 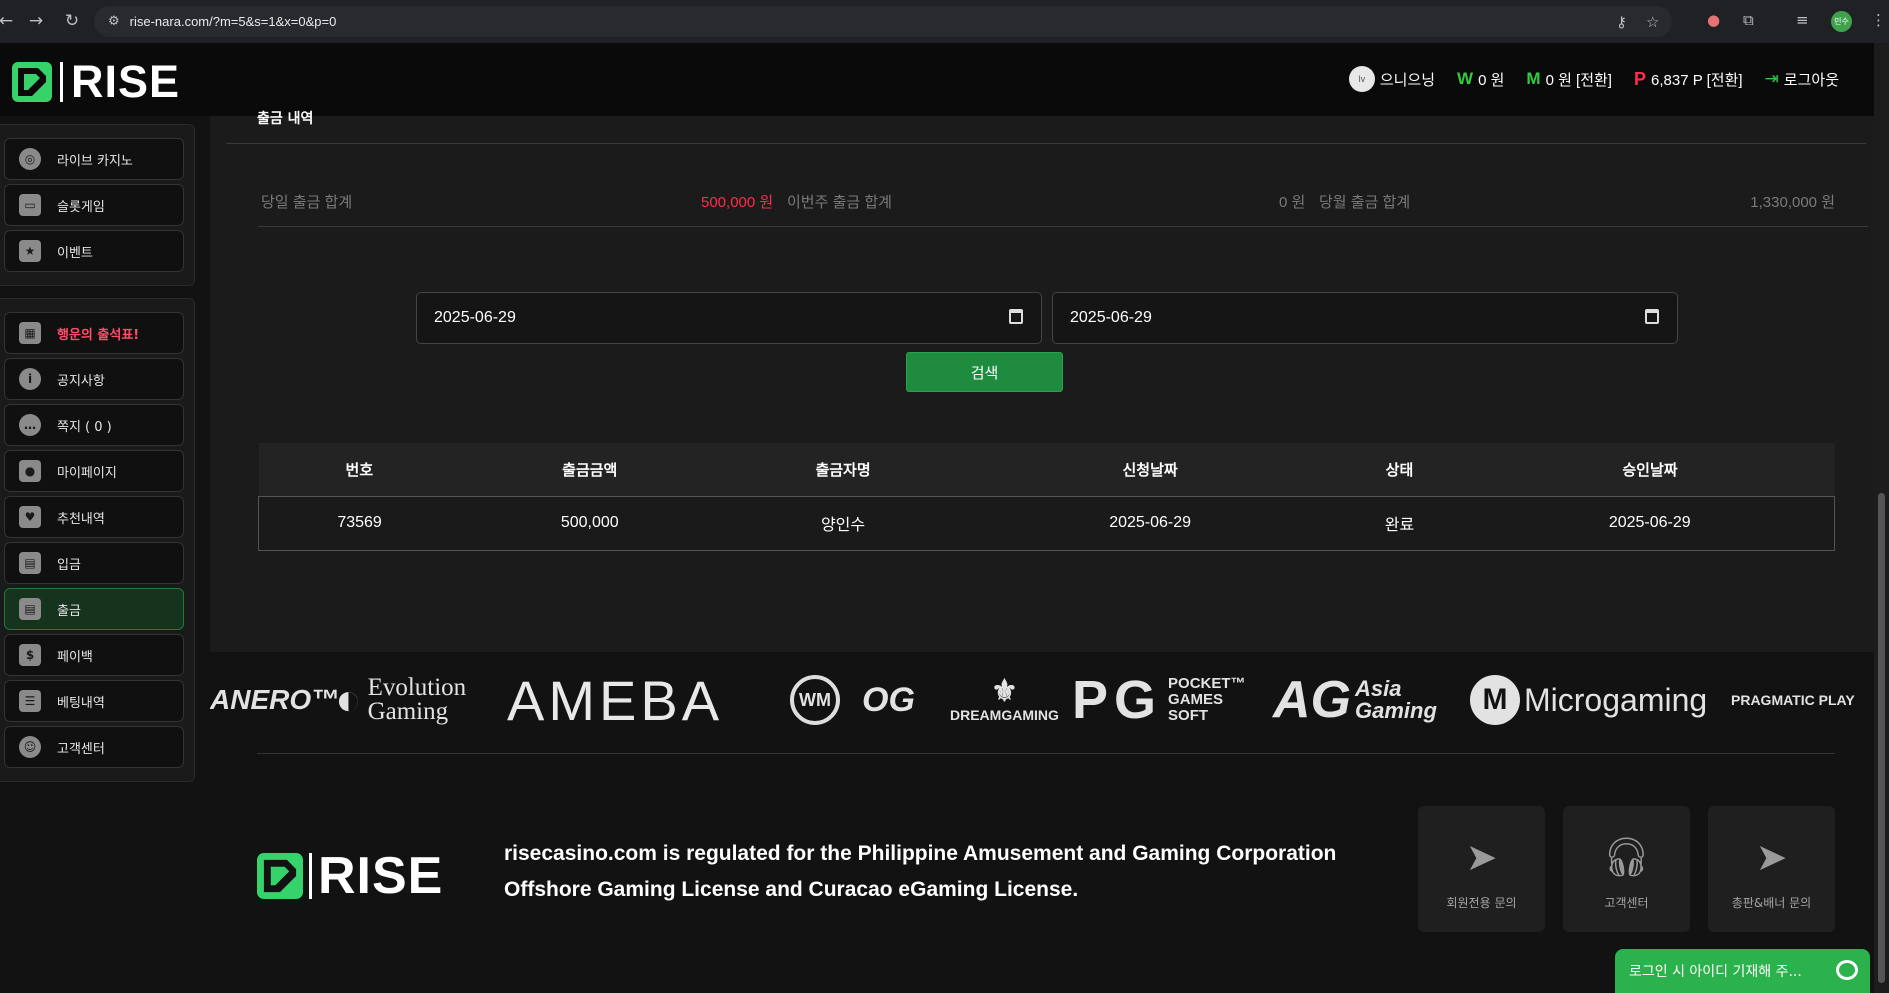 I want to click on month-total-value: 1,330,000 원, so click(x=1792, y=202).